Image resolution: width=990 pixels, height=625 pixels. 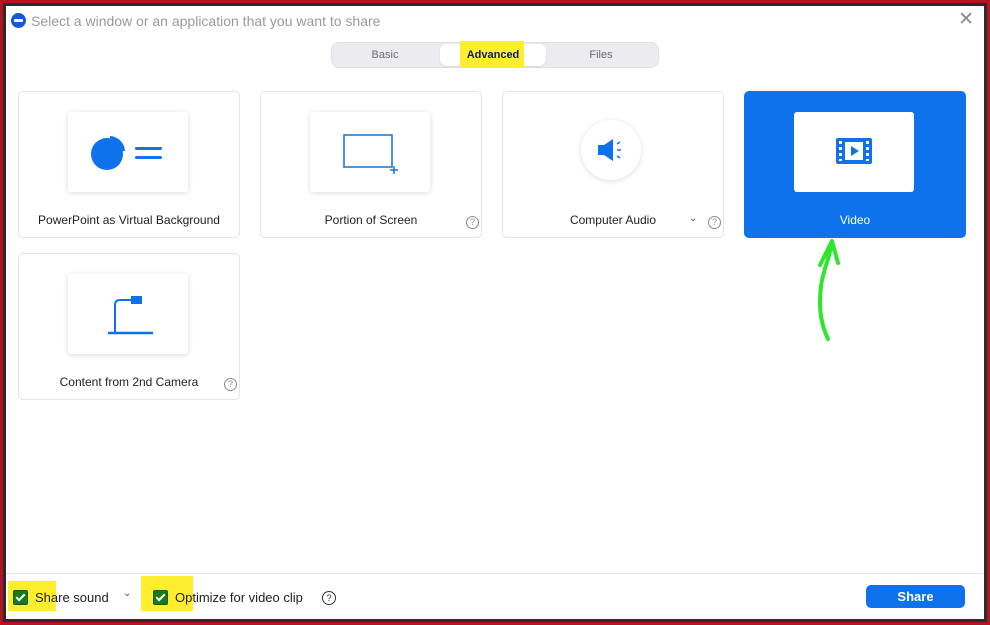 I want to click on tab-basic: Basic, so click(x=385, y=55).